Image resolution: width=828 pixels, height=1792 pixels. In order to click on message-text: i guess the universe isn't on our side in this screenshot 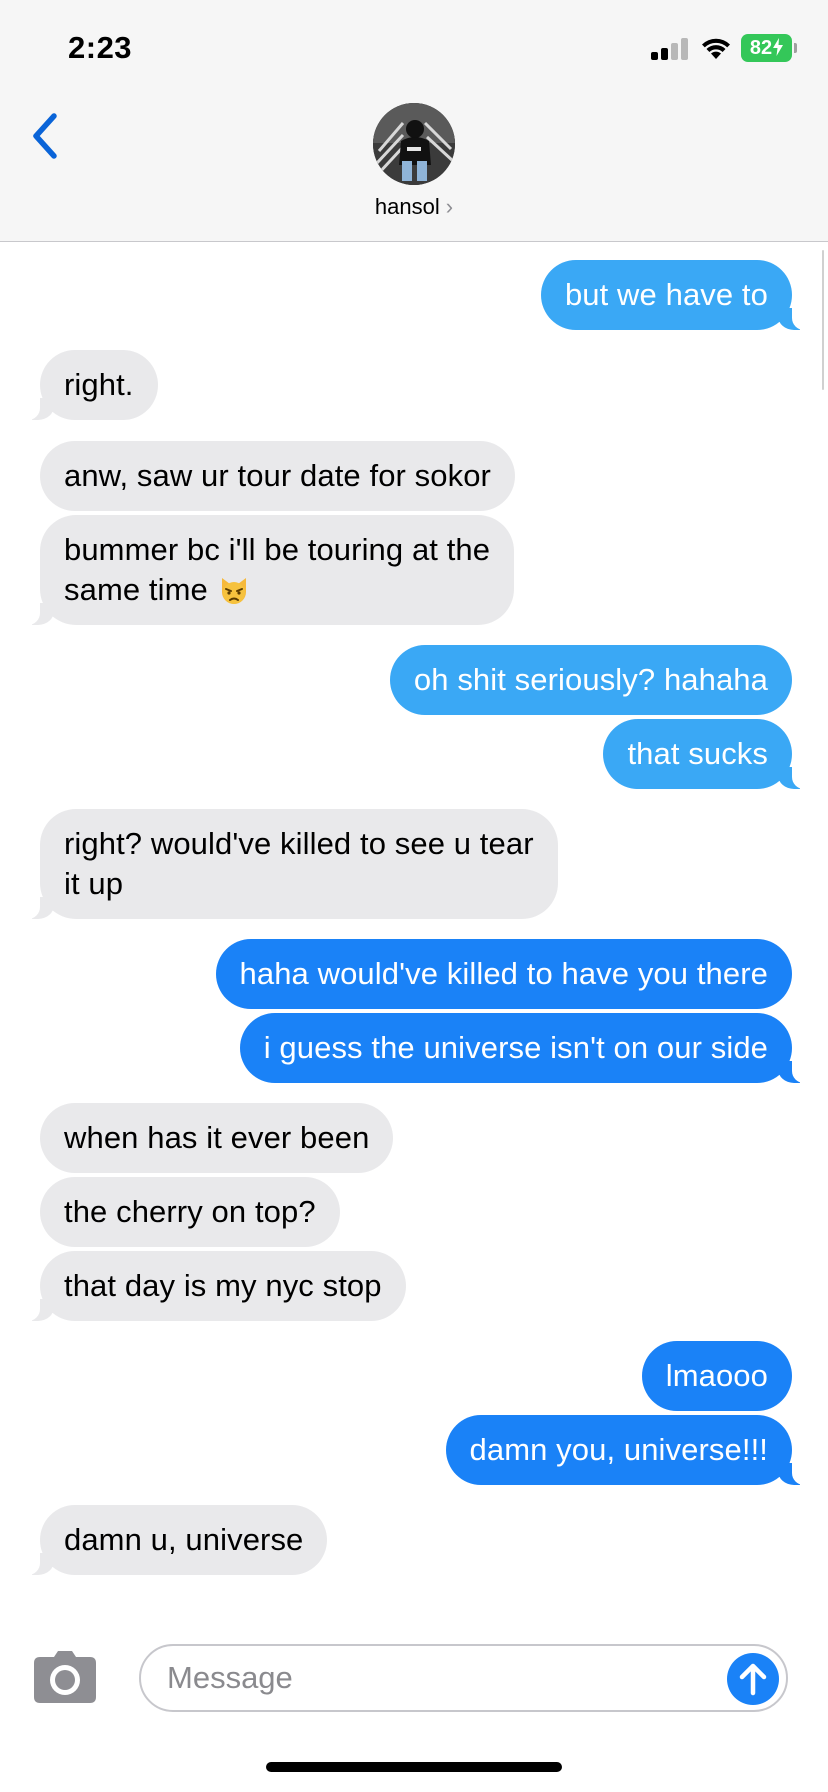, I will do `click(515, 1047)`.